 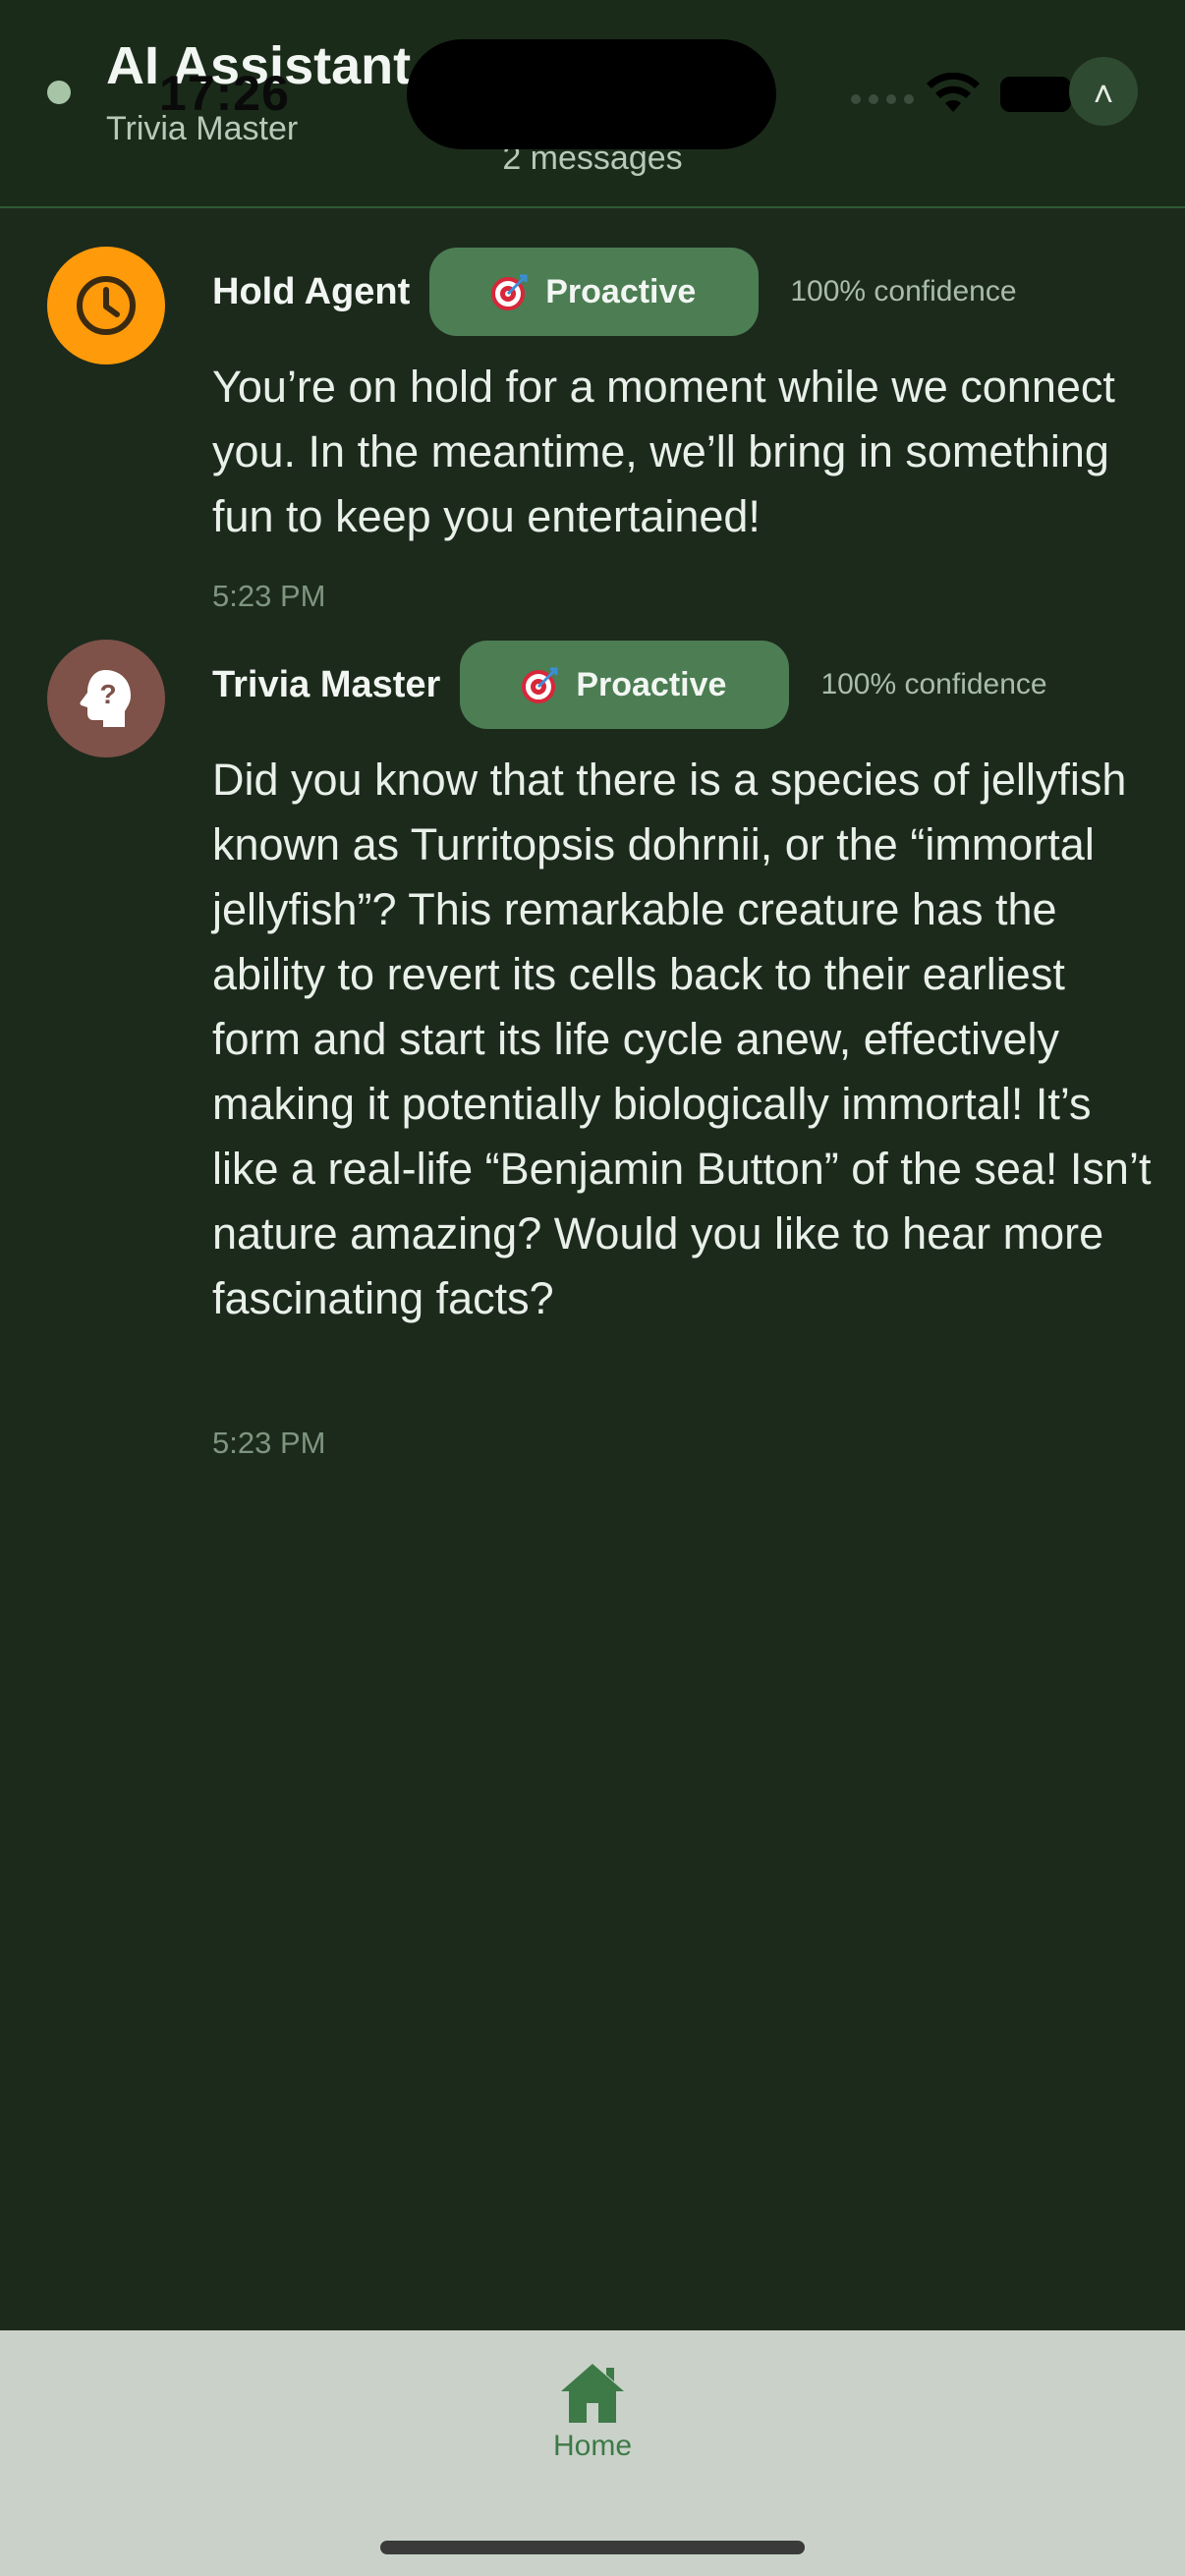 I want to click on tab-bar: Home, so click(x=592, y=2453).